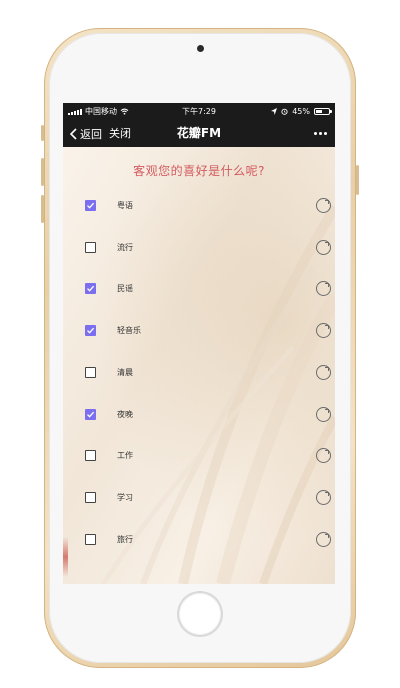 This screenshot has height=688, width=400. What do you see at coordinates (199, 456) in the screenshot?
I see `preference-row: 工作` at bounding box center [199, 456].